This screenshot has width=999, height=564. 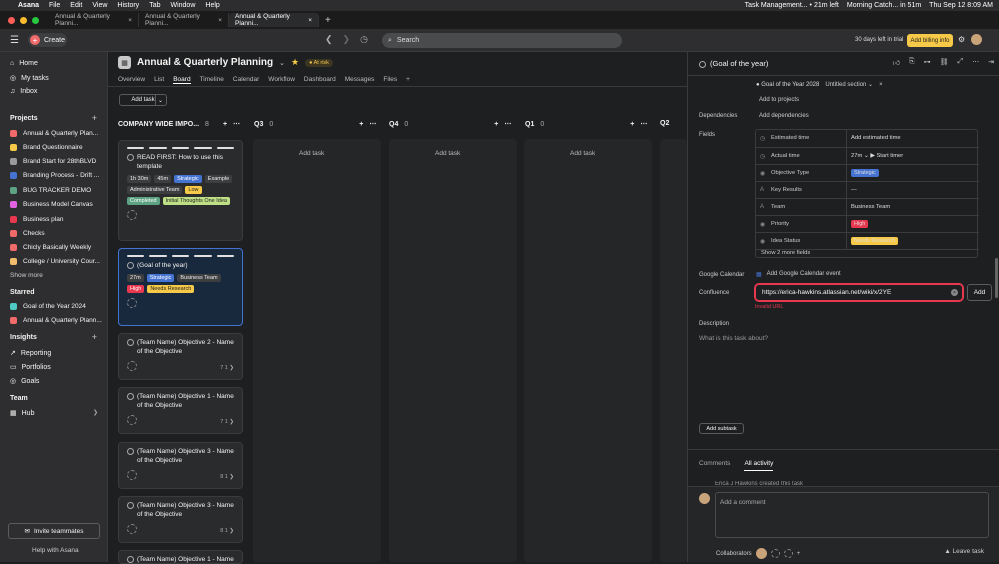 I want to click on section-select: Untitled section ⌄, so click(x=849, y=84).